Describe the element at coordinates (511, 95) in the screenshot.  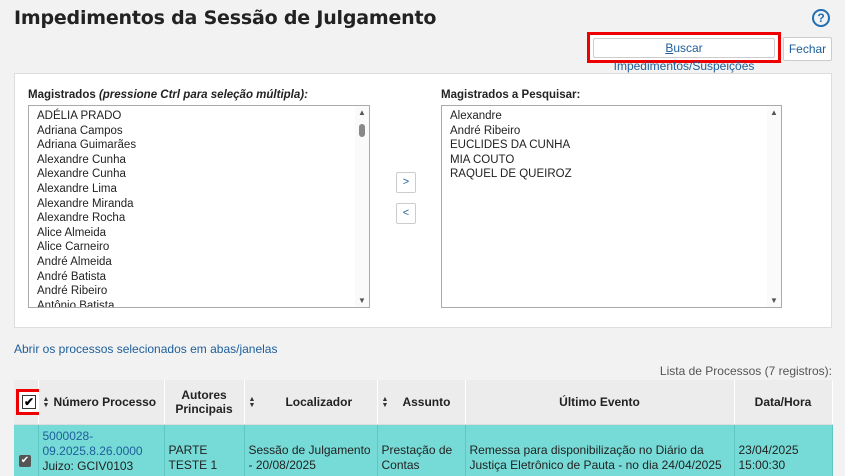
I see `pesquisar-label: Magistrados a Pesquisar:` at that location.